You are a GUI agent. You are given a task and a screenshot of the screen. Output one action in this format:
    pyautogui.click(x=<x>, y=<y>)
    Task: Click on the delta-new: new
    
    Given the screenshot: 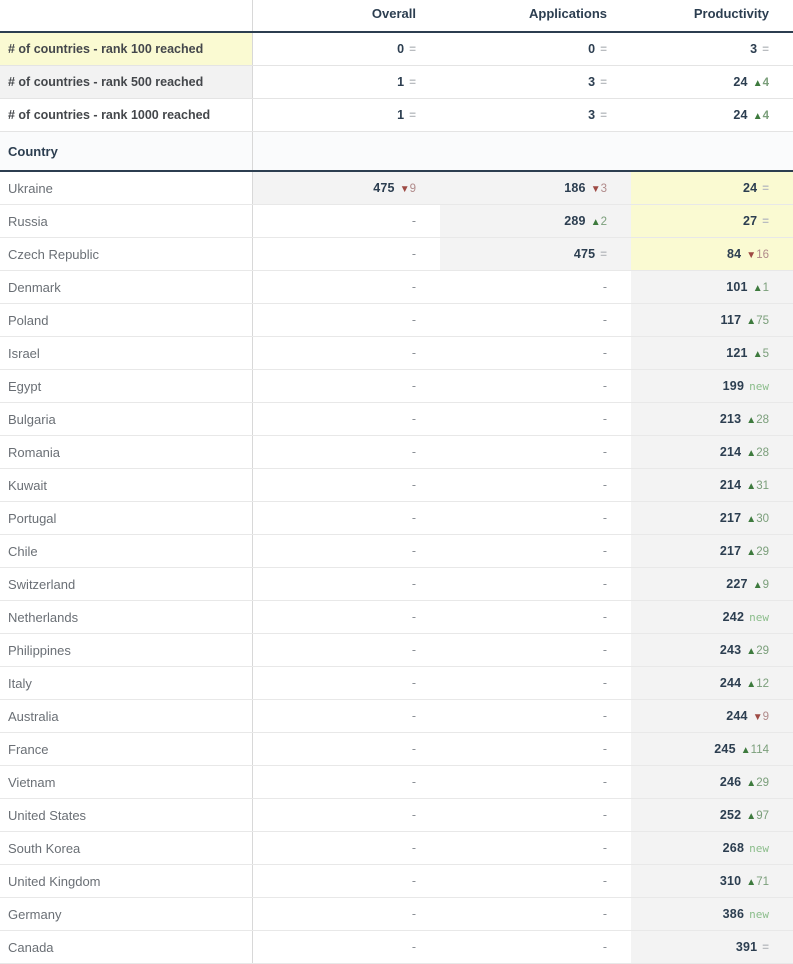 What is the action you would take?
    pyautogui.click(x=759, y=914)
    